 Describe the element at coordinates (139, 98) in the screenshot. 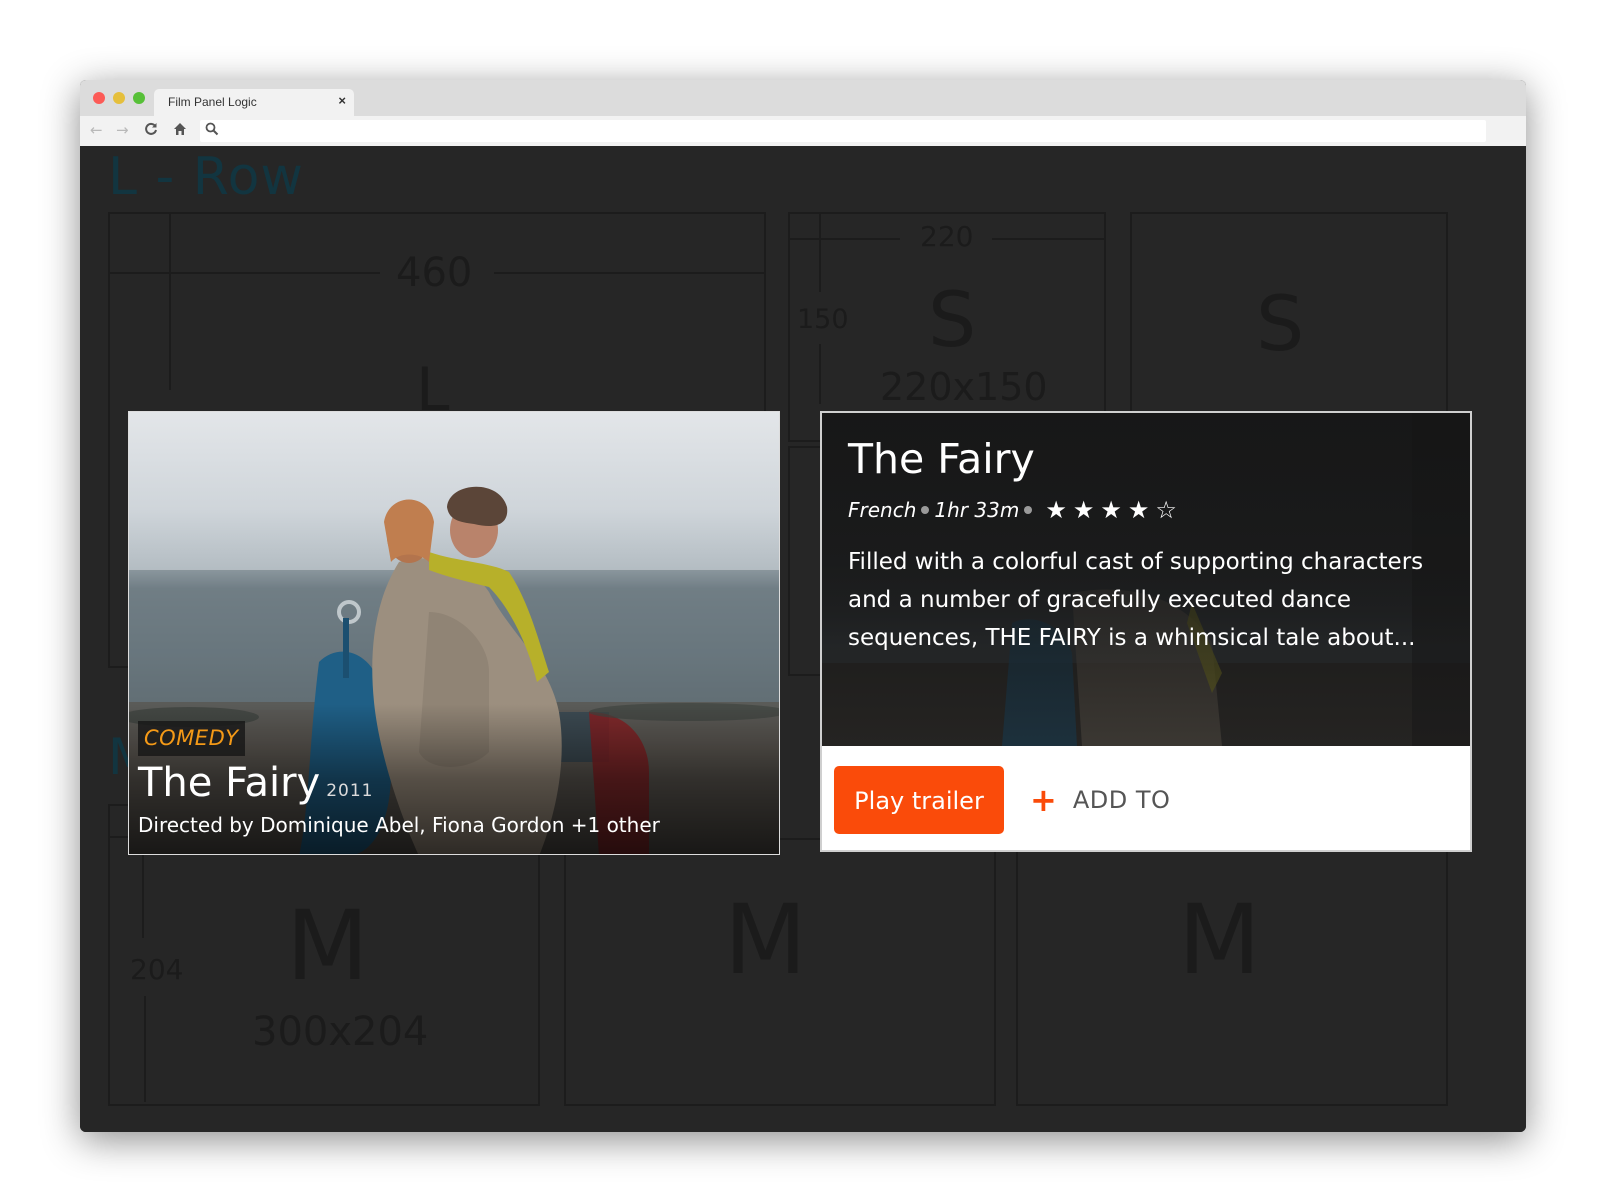

I see `maximize-window-button` at that location.